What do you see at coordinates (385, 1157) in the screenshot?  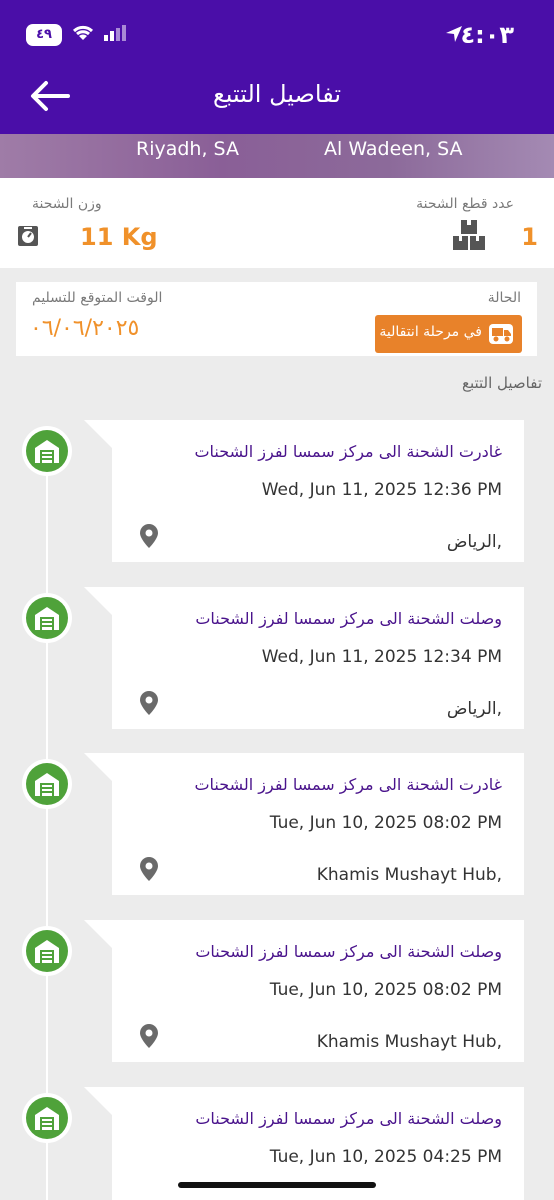 I see `event-date: Tue, Jun 10, 2025 04:25 PM` at bounding box center [385, 1157].